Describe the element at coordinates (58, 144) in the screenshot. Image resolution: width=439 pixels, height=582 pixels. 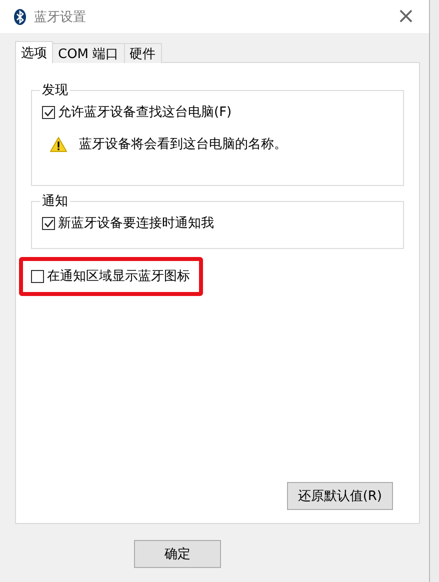
I see `warning-icon` at that location.